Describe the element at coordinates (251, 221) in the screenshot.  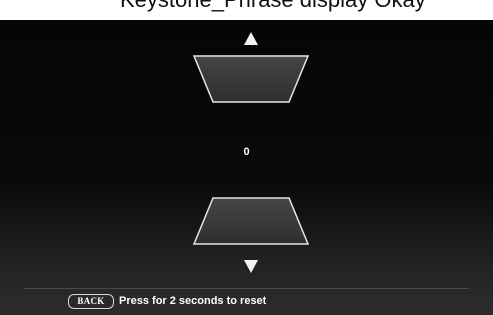
I see `keystone-bottom-shape` at that location.